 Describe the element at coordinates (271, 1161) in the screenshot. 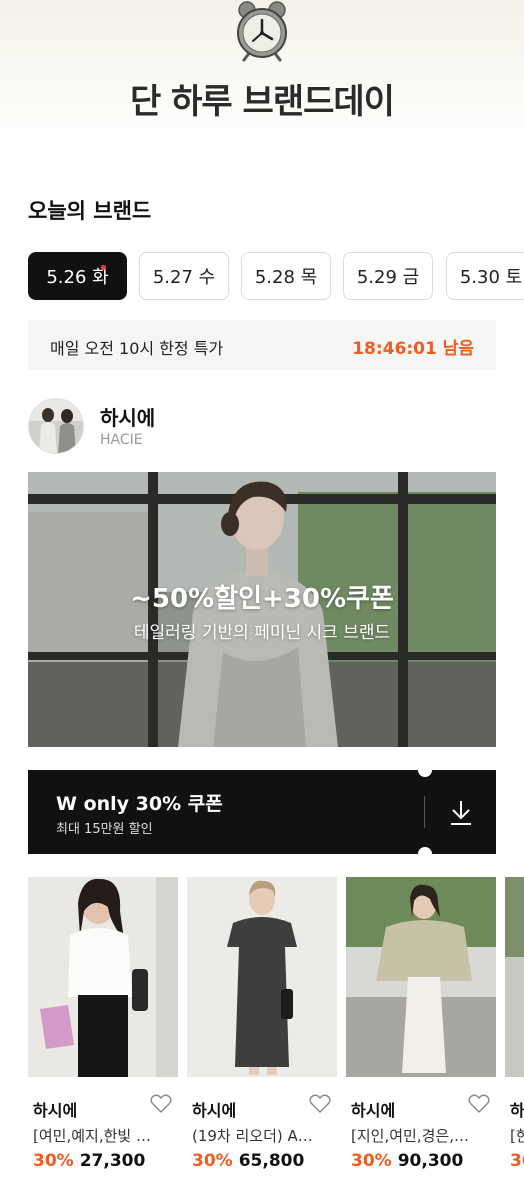

I see `price-value: 65,800` at that location.